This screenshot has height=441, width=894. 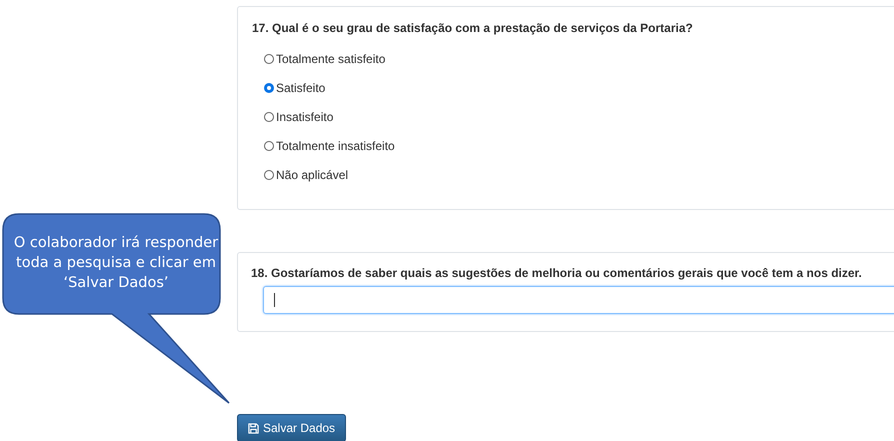 I want to click on option-label: Não aplicável, so click(x=312, y=175).